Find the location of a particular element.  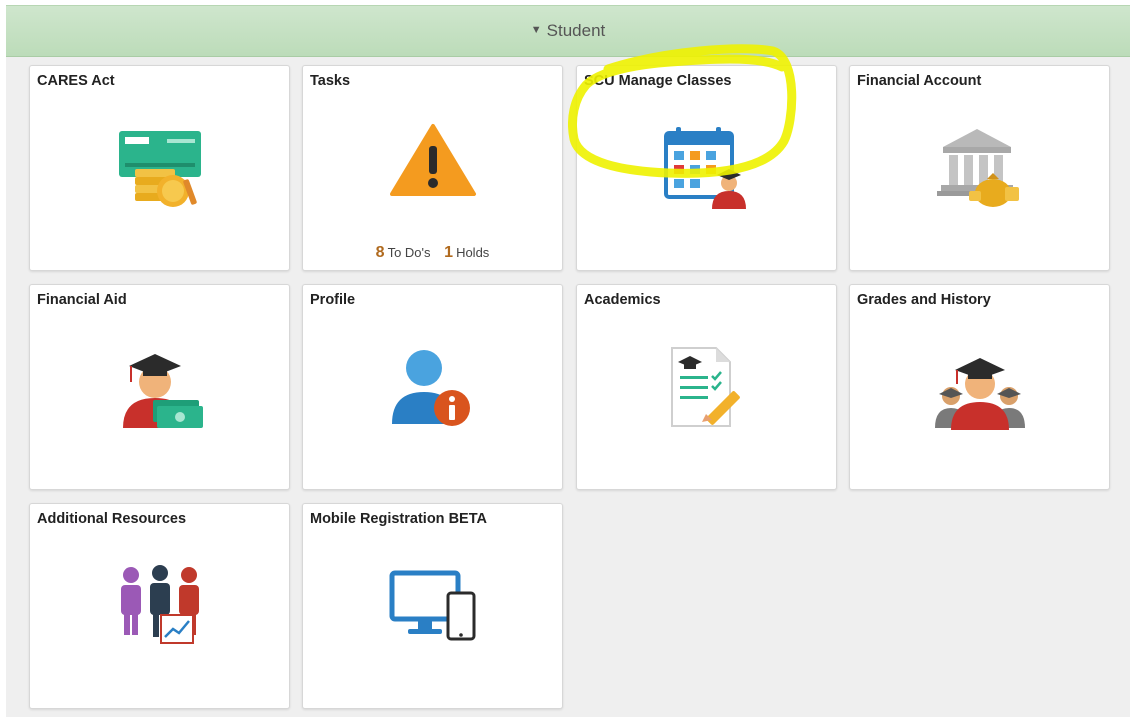

tile-cares-act: CARES Act is located at coordinates (159, 168).